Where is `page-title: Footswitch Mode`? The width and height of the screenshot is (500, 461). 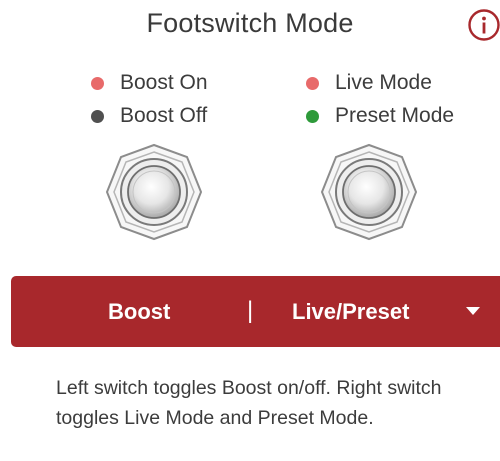 page-title: Footswitch Mode is located at coordinates (250, 23).